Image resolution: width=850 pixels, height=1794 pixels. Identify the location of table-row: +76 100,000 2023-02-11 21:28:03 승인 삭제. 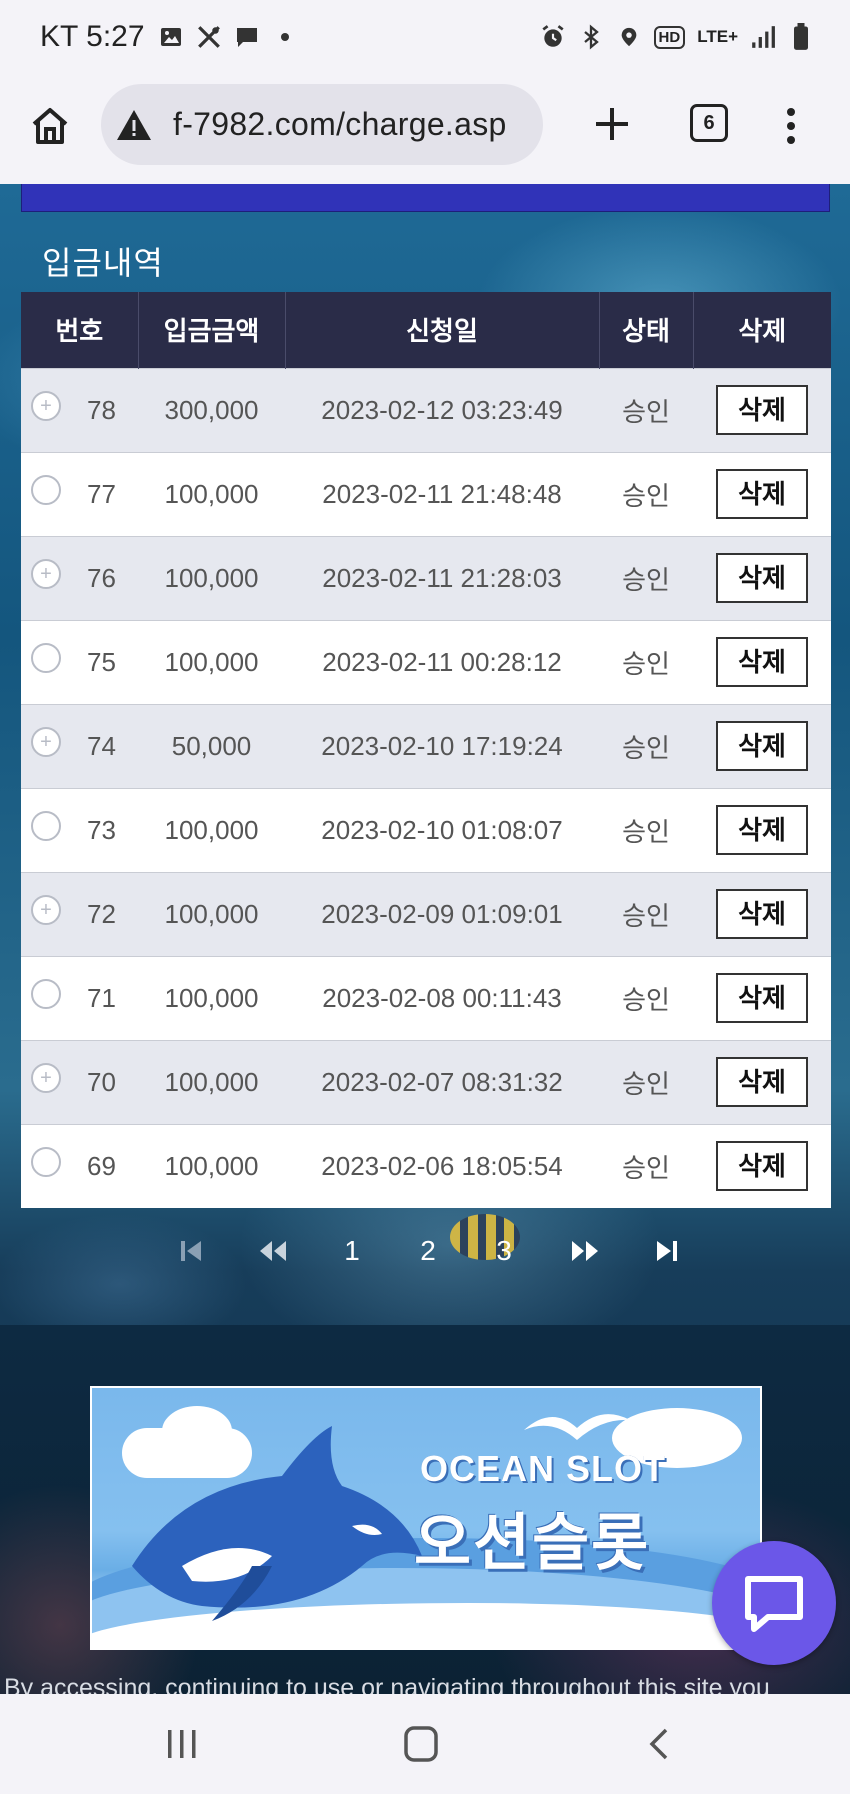
(426, 577).